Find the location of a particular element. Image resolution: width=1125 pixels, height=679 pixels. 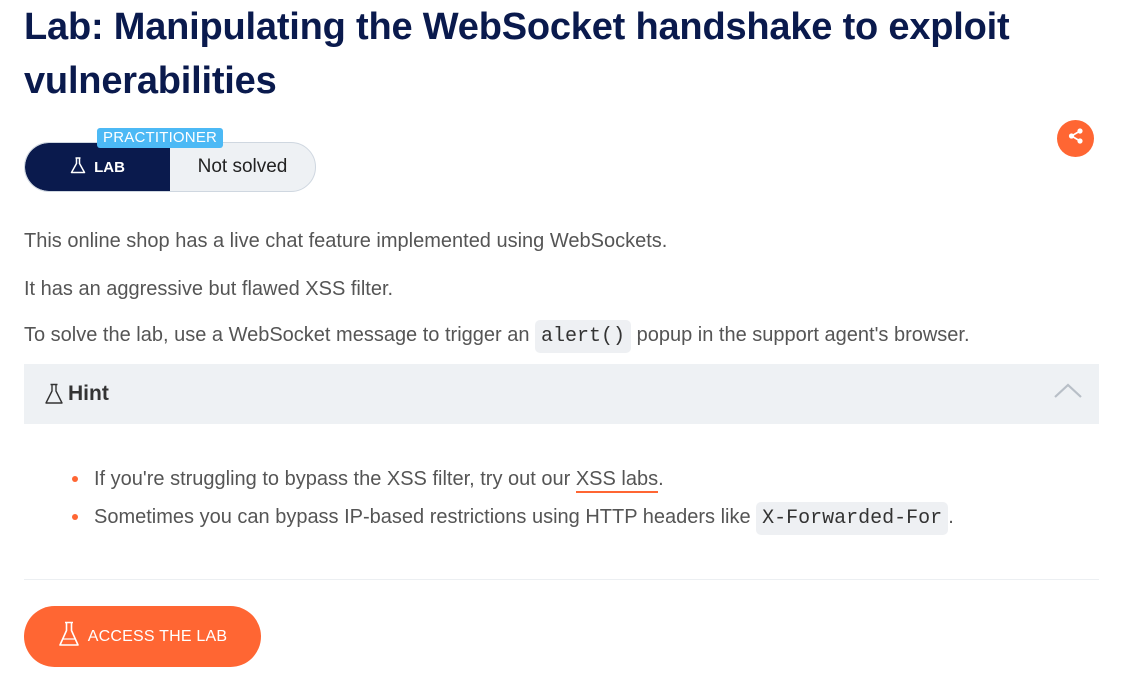

share-icon is located at coordinates (1076, 138).